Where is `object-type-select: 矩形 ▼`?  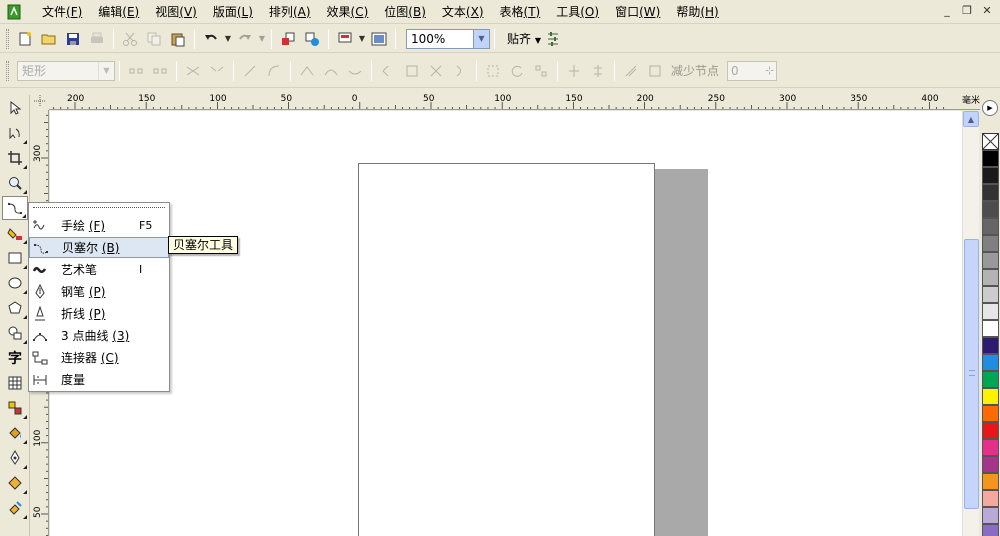 object-type-select: 矩形 ▼ is located at coordinates (66, 70).